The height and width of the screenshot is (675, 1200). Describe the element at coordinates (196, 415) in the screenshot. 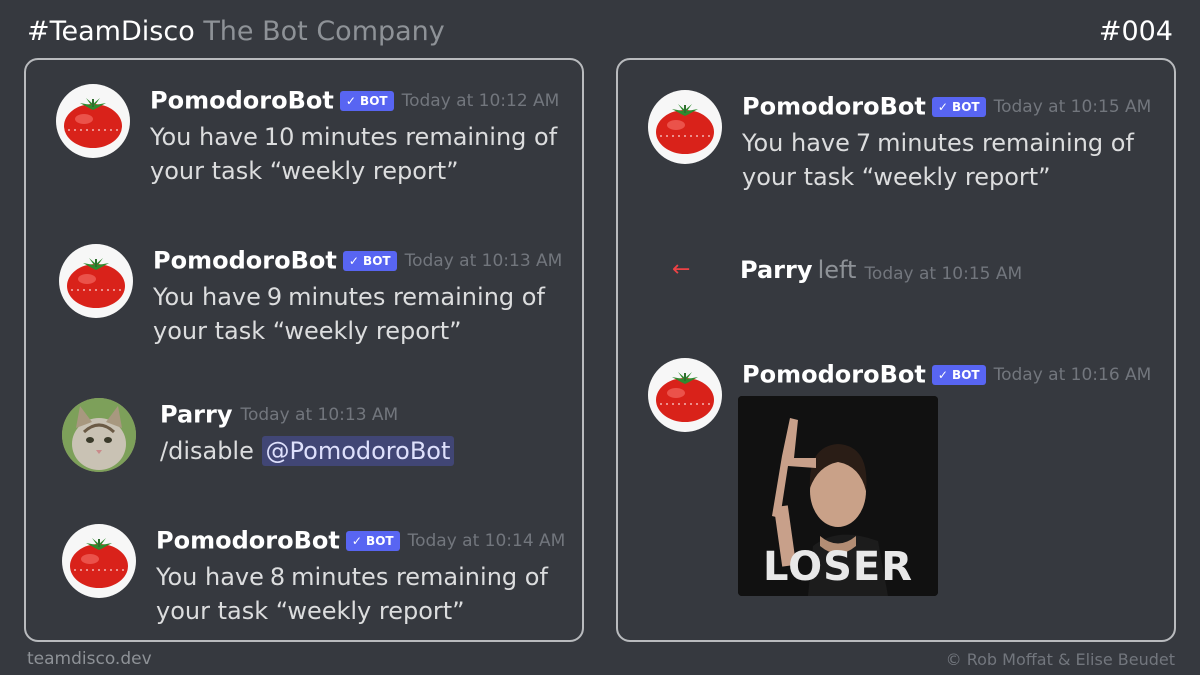

I see `author-name: Parry` at that location.